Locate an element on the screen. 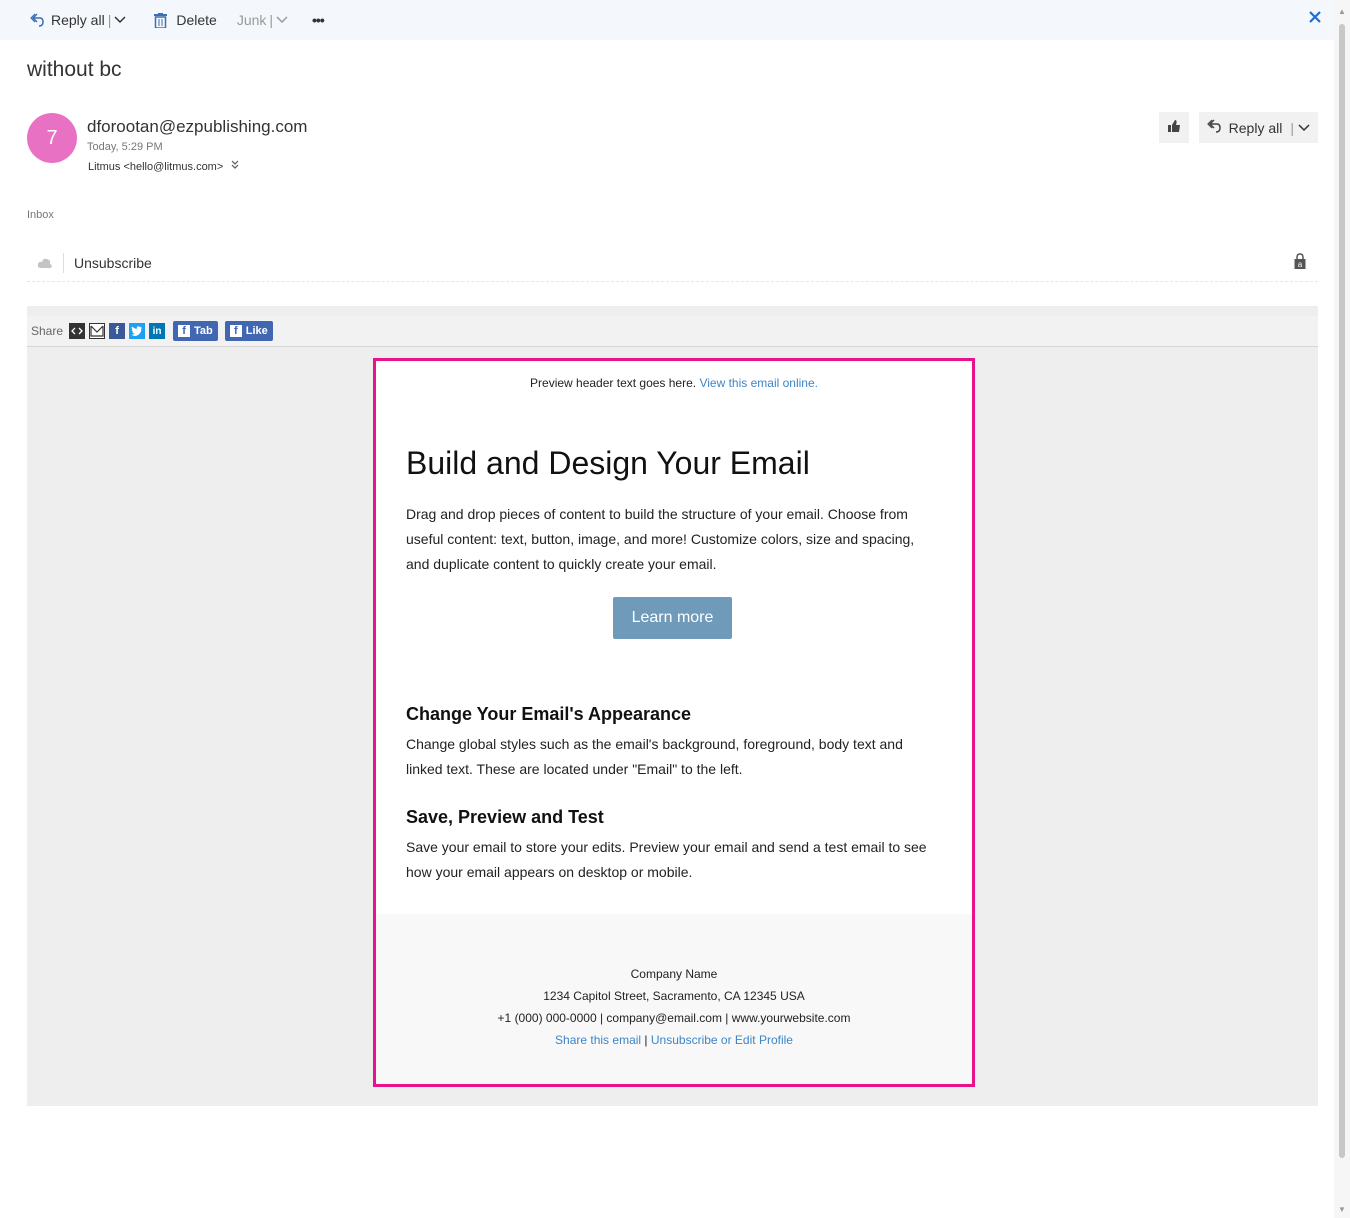 This screenshot has width=1350, height=1218. avatar-initial: 7 is located at coordinates (52, 137).